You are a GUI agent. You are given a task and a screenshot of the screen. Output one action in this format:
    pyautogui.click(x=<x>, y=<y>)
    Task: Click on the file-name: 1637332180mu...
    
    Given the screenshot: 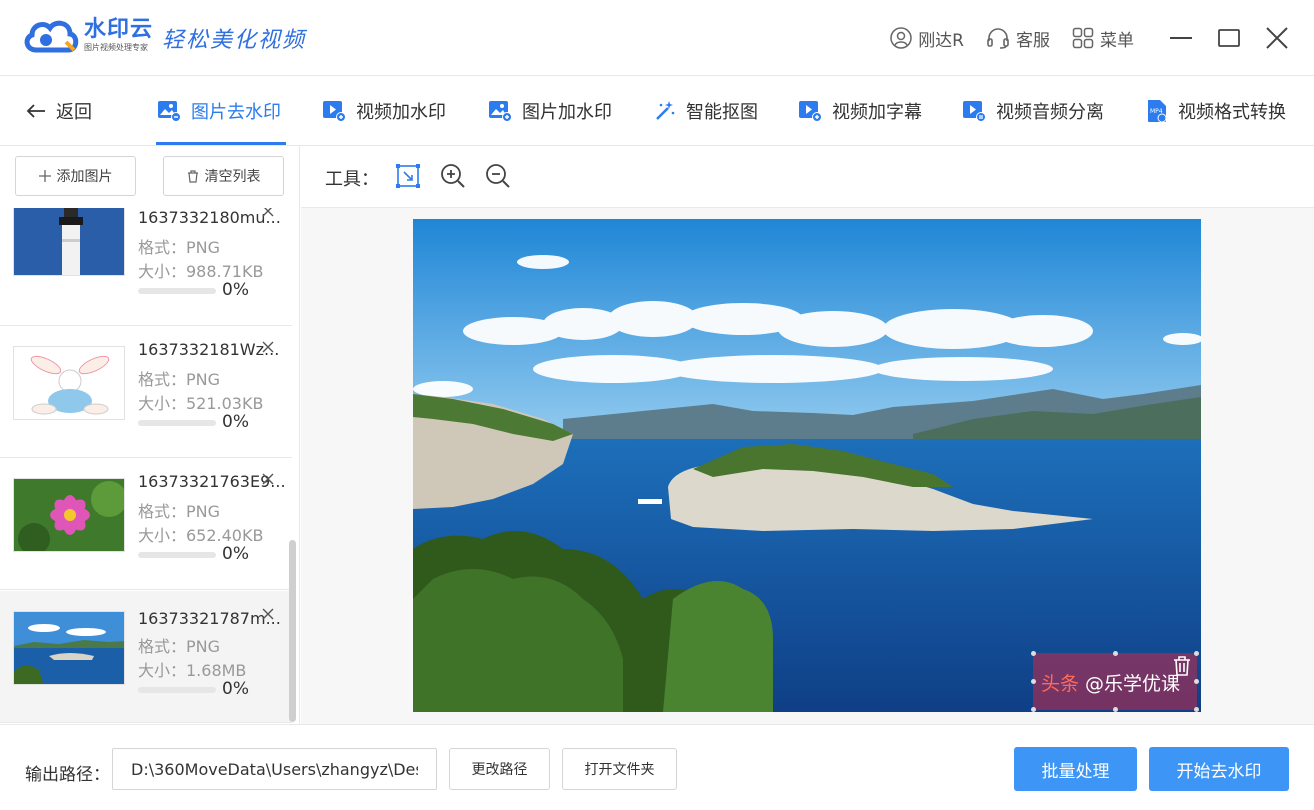 What is the action you would take?
    pyautogui.click(x=209, y=217)
    